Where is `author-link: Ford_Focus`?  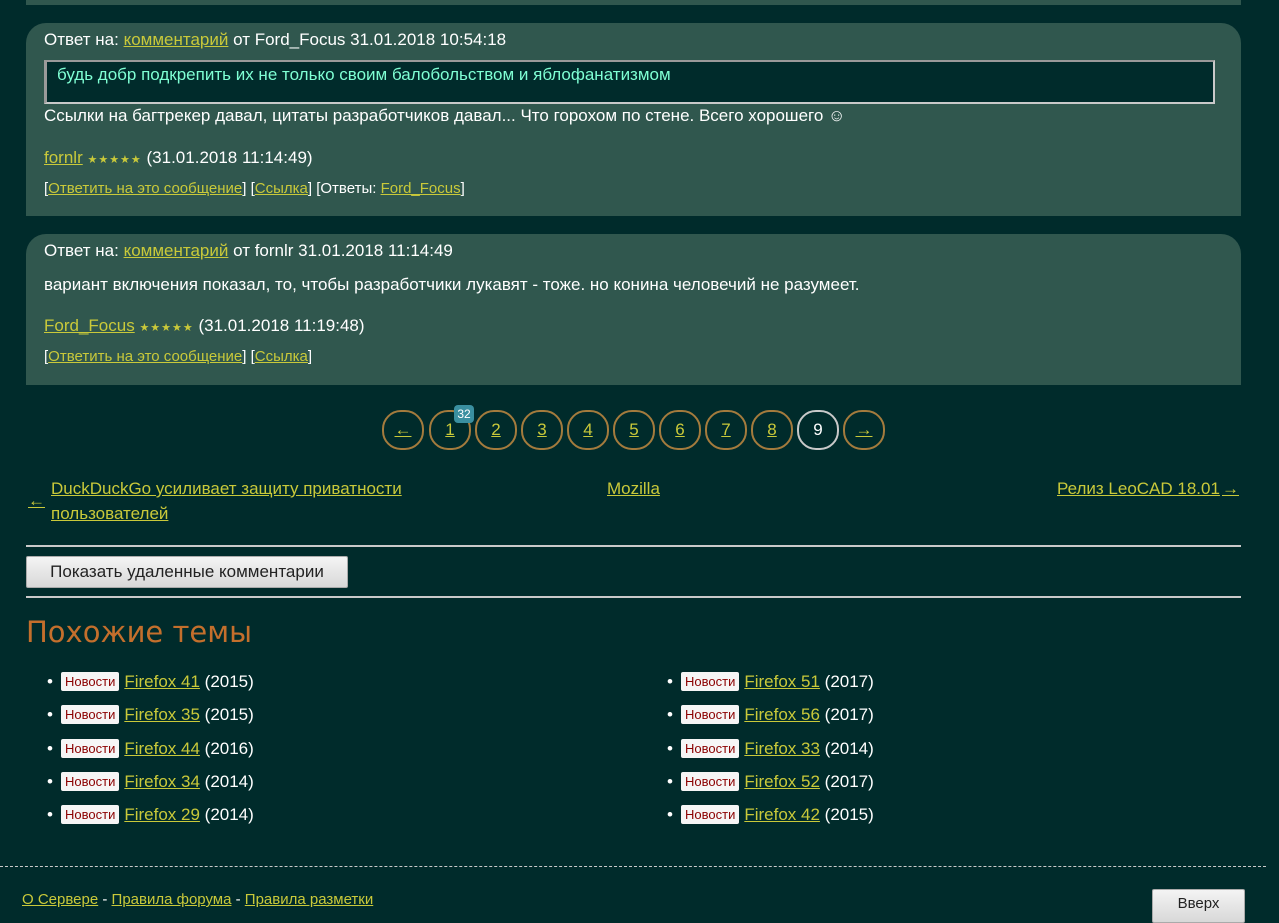
author-link: Ford_Focus is located at coordinates (89, 325).